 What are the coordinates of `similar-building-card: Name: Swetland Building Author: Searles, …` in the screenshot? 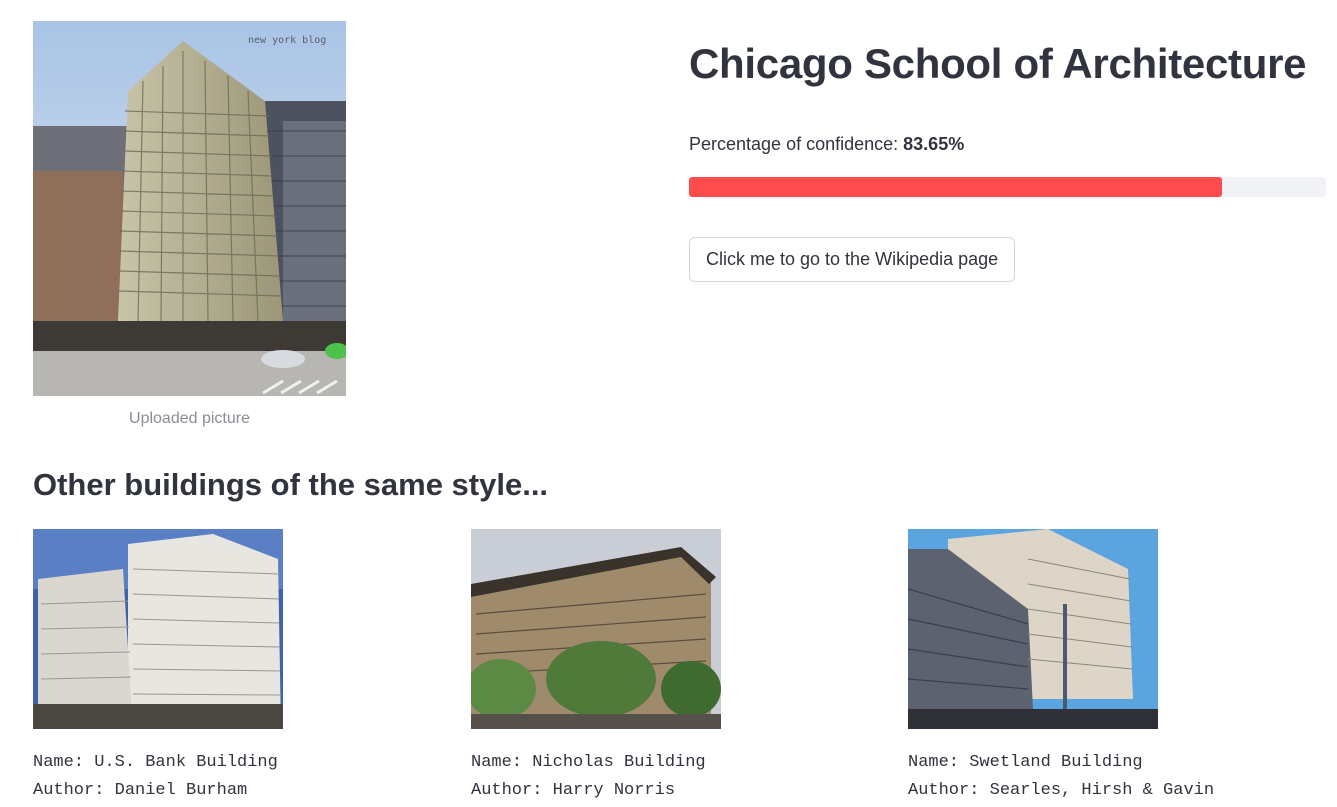 It's located at (1118, 667).